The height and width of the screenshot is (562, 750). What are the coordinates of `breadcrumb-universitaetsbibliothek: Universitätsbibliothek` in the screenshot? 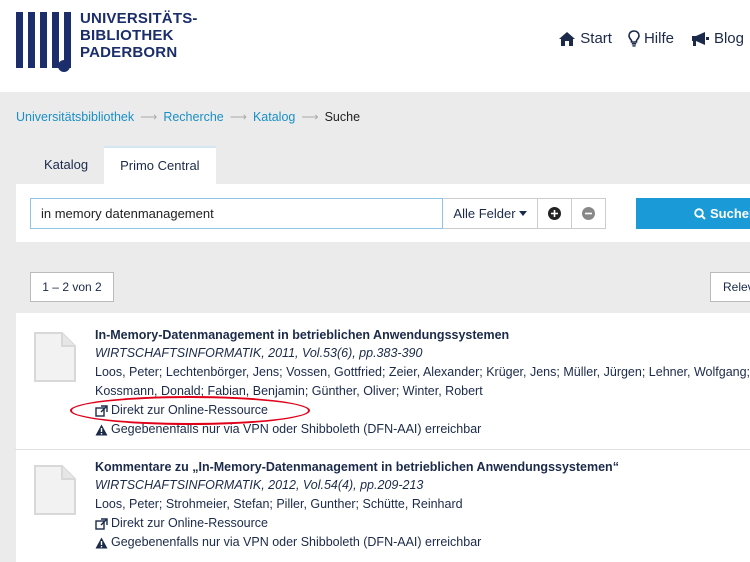 It's located at (75, 117).